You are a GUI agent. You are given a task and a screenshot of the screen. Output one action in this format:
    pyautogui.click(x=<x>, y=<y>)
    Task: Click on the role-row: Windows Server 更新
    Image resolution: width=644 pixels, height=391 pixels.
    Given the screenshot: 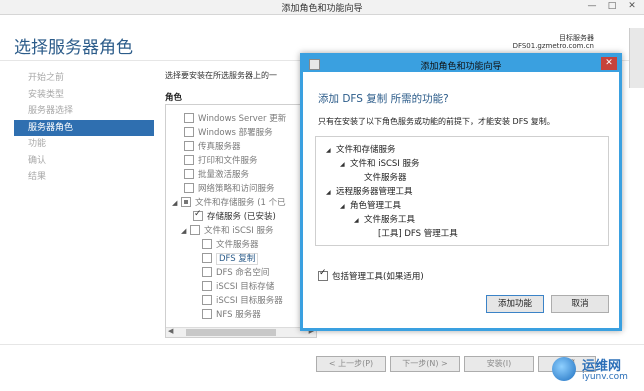 What is the action you would take?
    pyautogui.click(x=235, y=119)
    